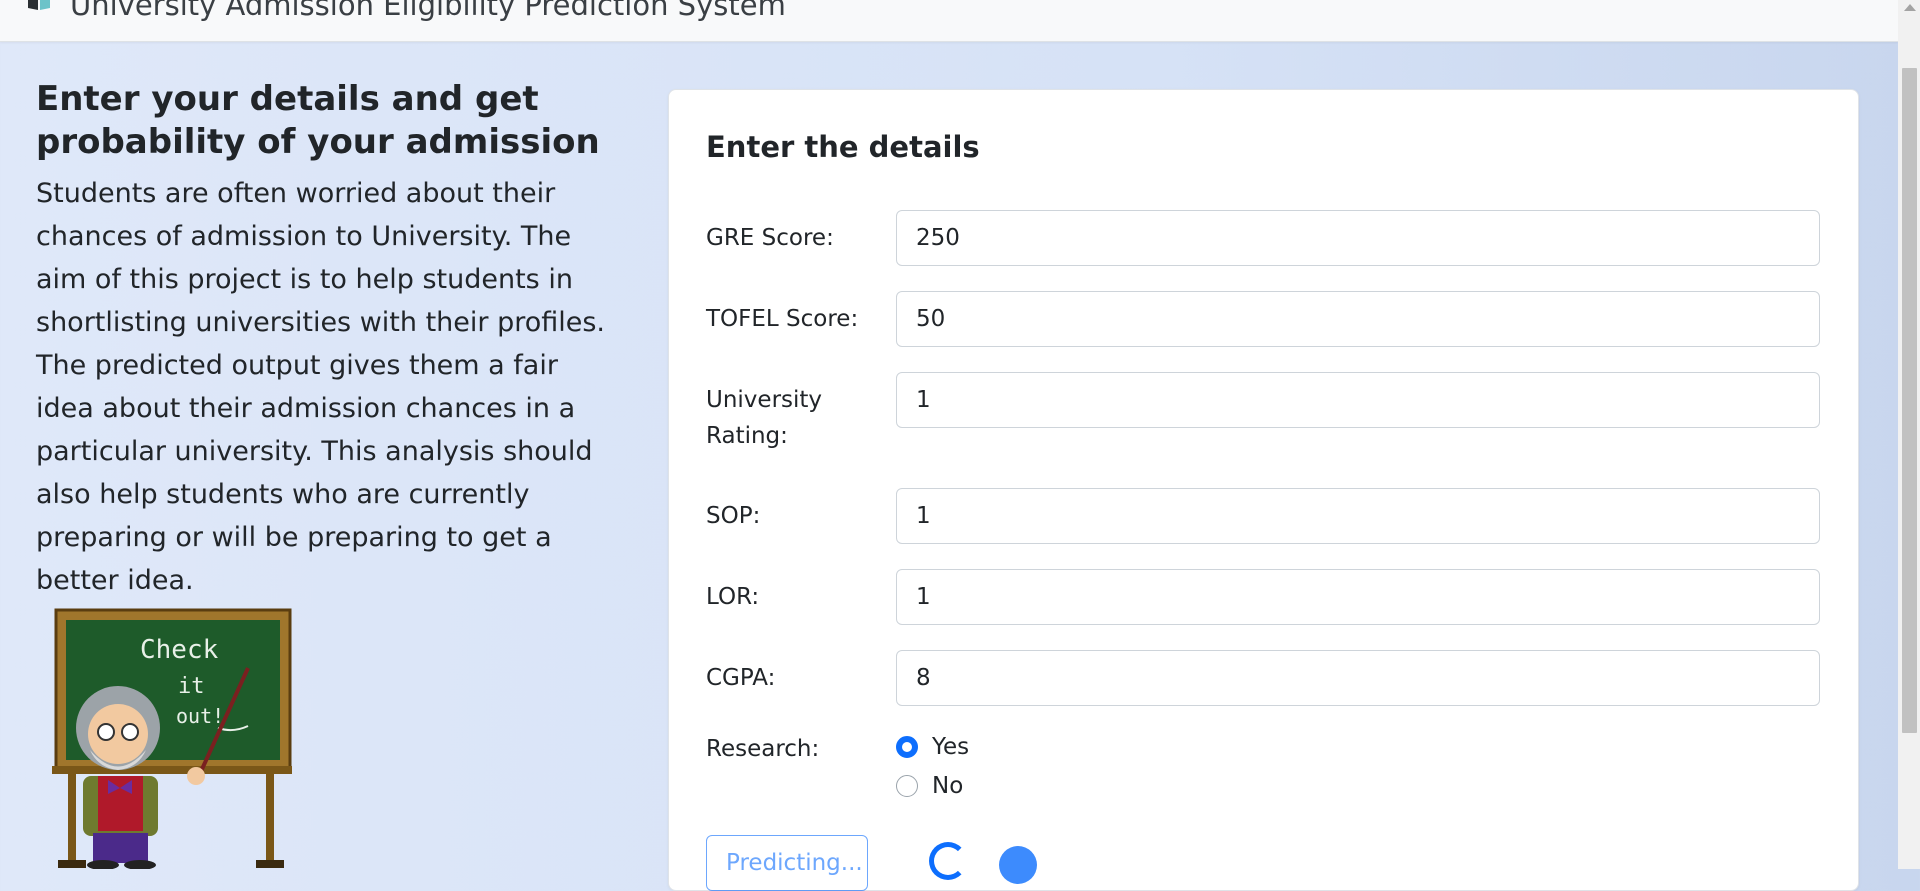 The width and height of the screenshot is (1920, 891). Describe the element at coordinates (741, 678) in the screenshot. I see `cgpa-label: CGPA:` at that location.